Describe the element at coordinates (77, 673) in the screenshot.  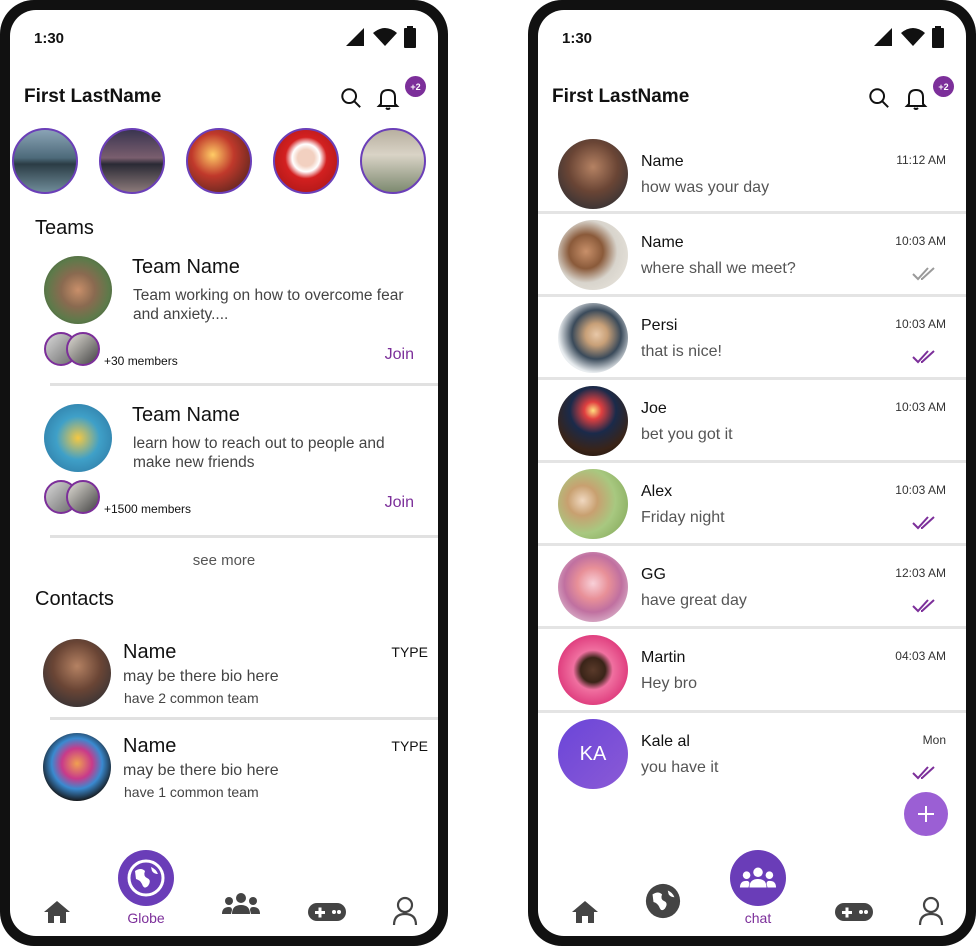
I see `contact-avatar` at that location.